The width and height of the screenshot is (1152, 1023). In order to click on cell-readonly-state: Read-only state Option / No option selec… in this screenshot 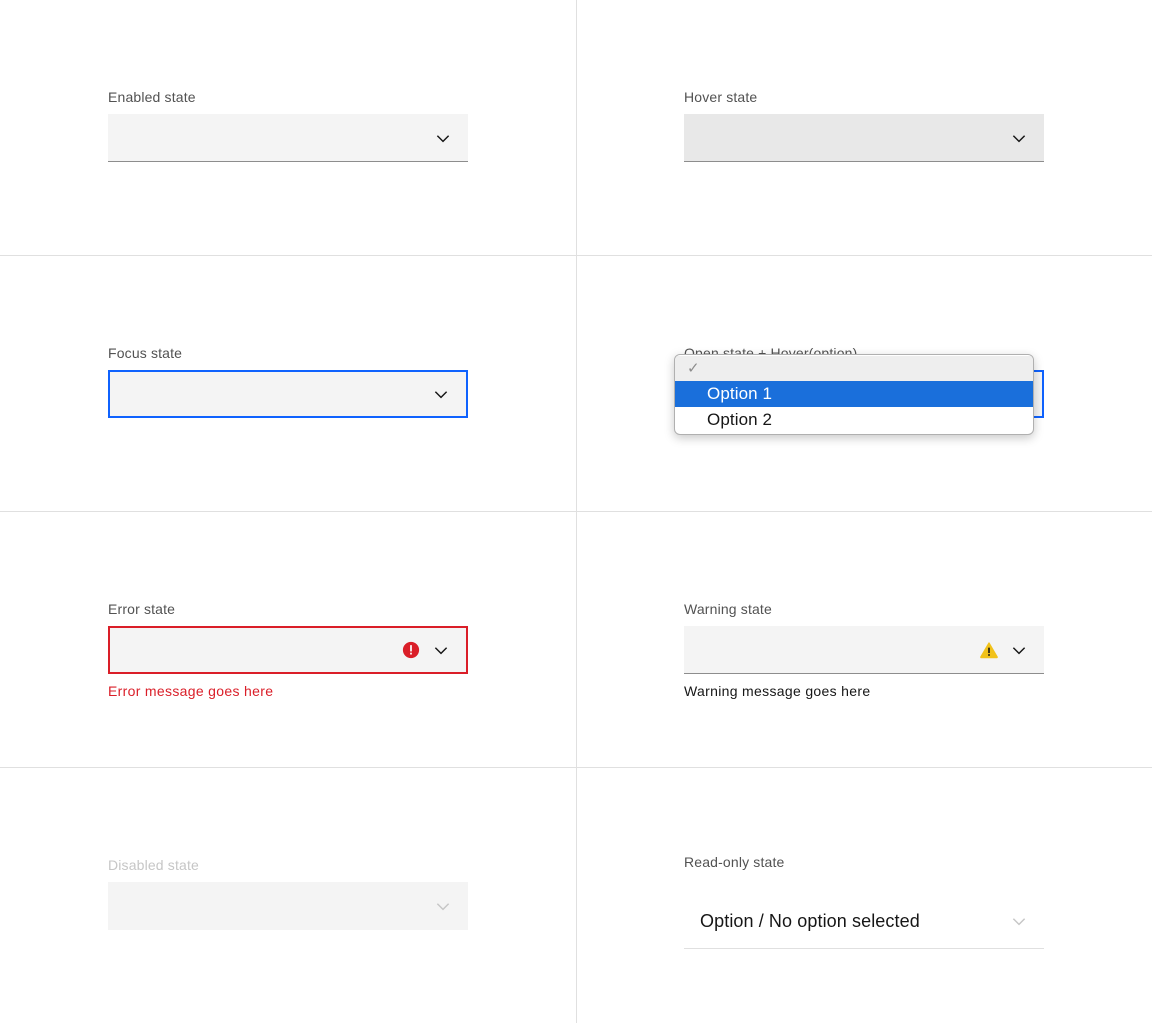, I will do `click(864, 895)`.